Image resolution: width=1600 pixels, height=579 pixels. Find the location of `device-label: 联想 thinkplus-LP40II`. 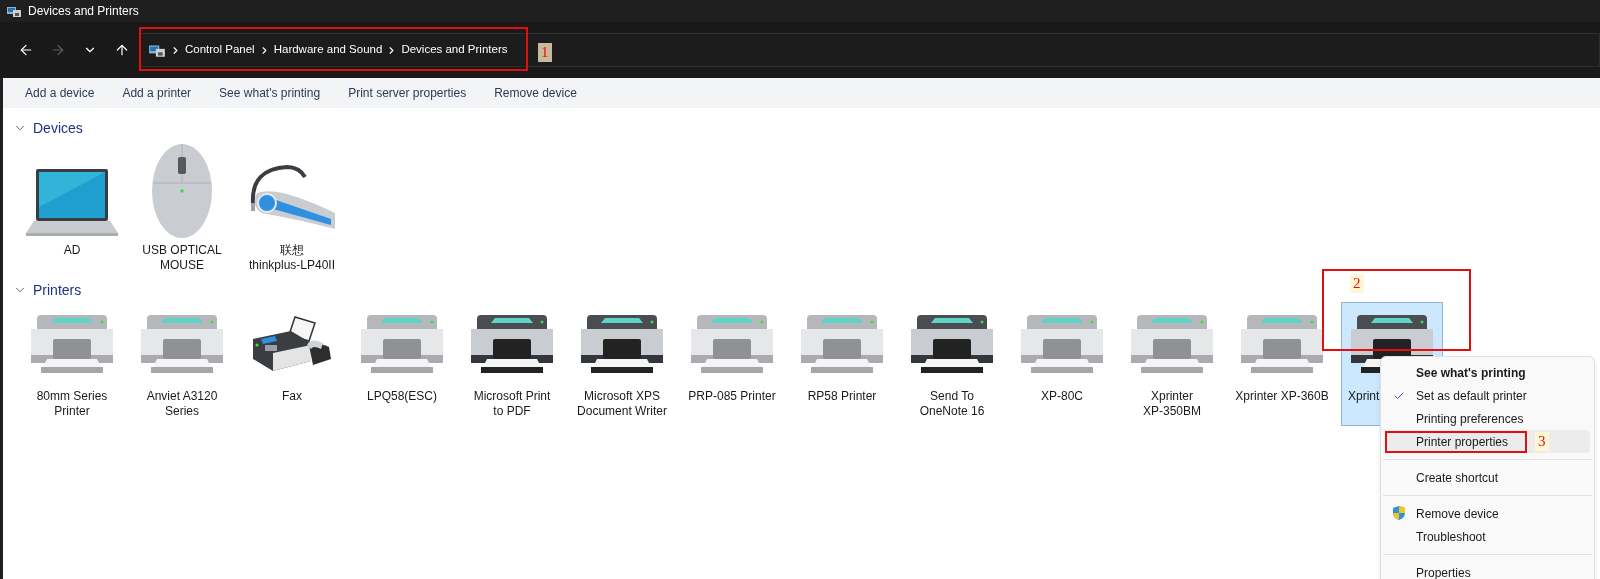

device-label: 联想 thinkplus-LP40II is located at coordinates (292, 258).